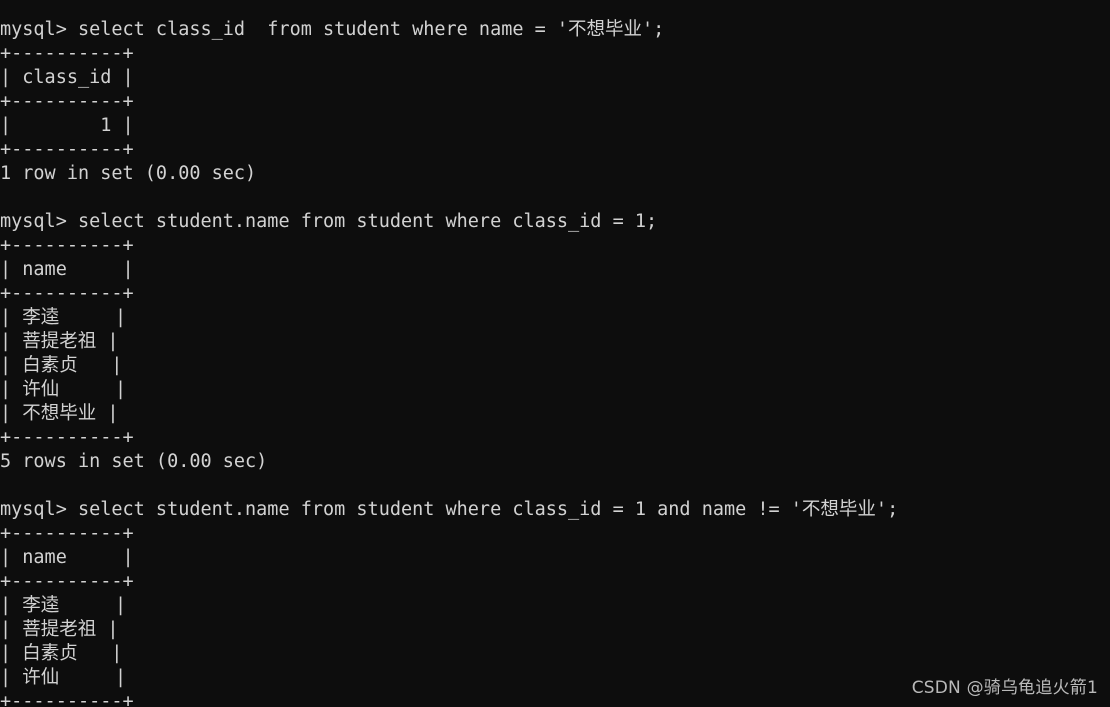  What do you see at coordinates (59, 413) in the screenshot?
I see `terminal-line: | 不想毕业 |` at bounding box center [59, 413].